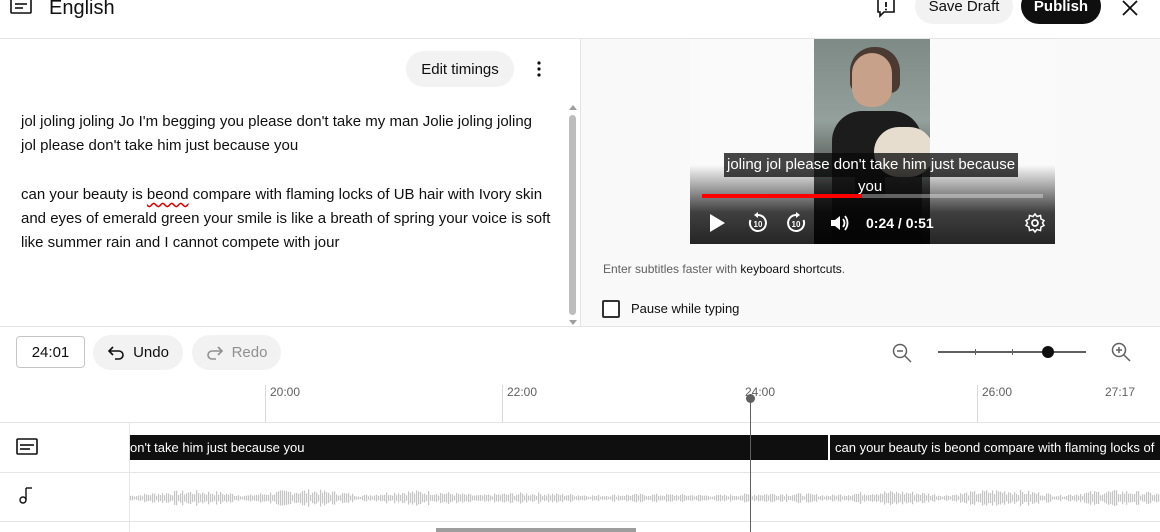 The width and height of the screenshot is (1160, 532). Describe the element at coordinates (902, 353) in the screenshot. I see `zoom-out-icon` at that location.